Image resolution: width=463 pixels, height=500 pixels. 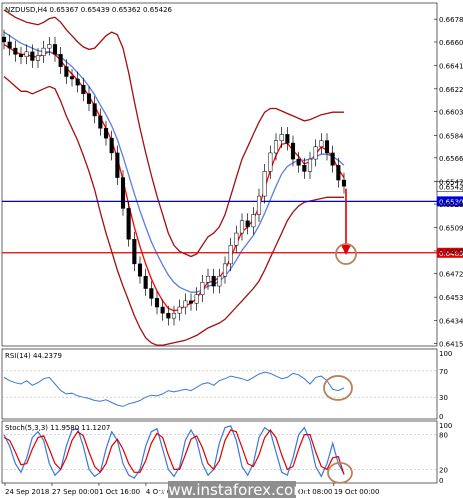 What do you see at coordinates (75, 492) in the screenshot?
I see `x-tick: 27 Sep 00:00` at bounding box center [75, 492].